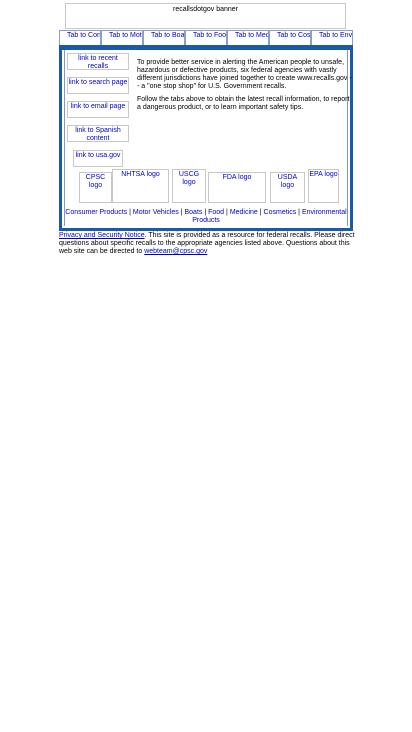 The height and width of the screenshot is (732, 412). Describe the element at coordinates (140, 186) in the screenshot. I see `nhtsa-logo: NHTSA logo` at that location.